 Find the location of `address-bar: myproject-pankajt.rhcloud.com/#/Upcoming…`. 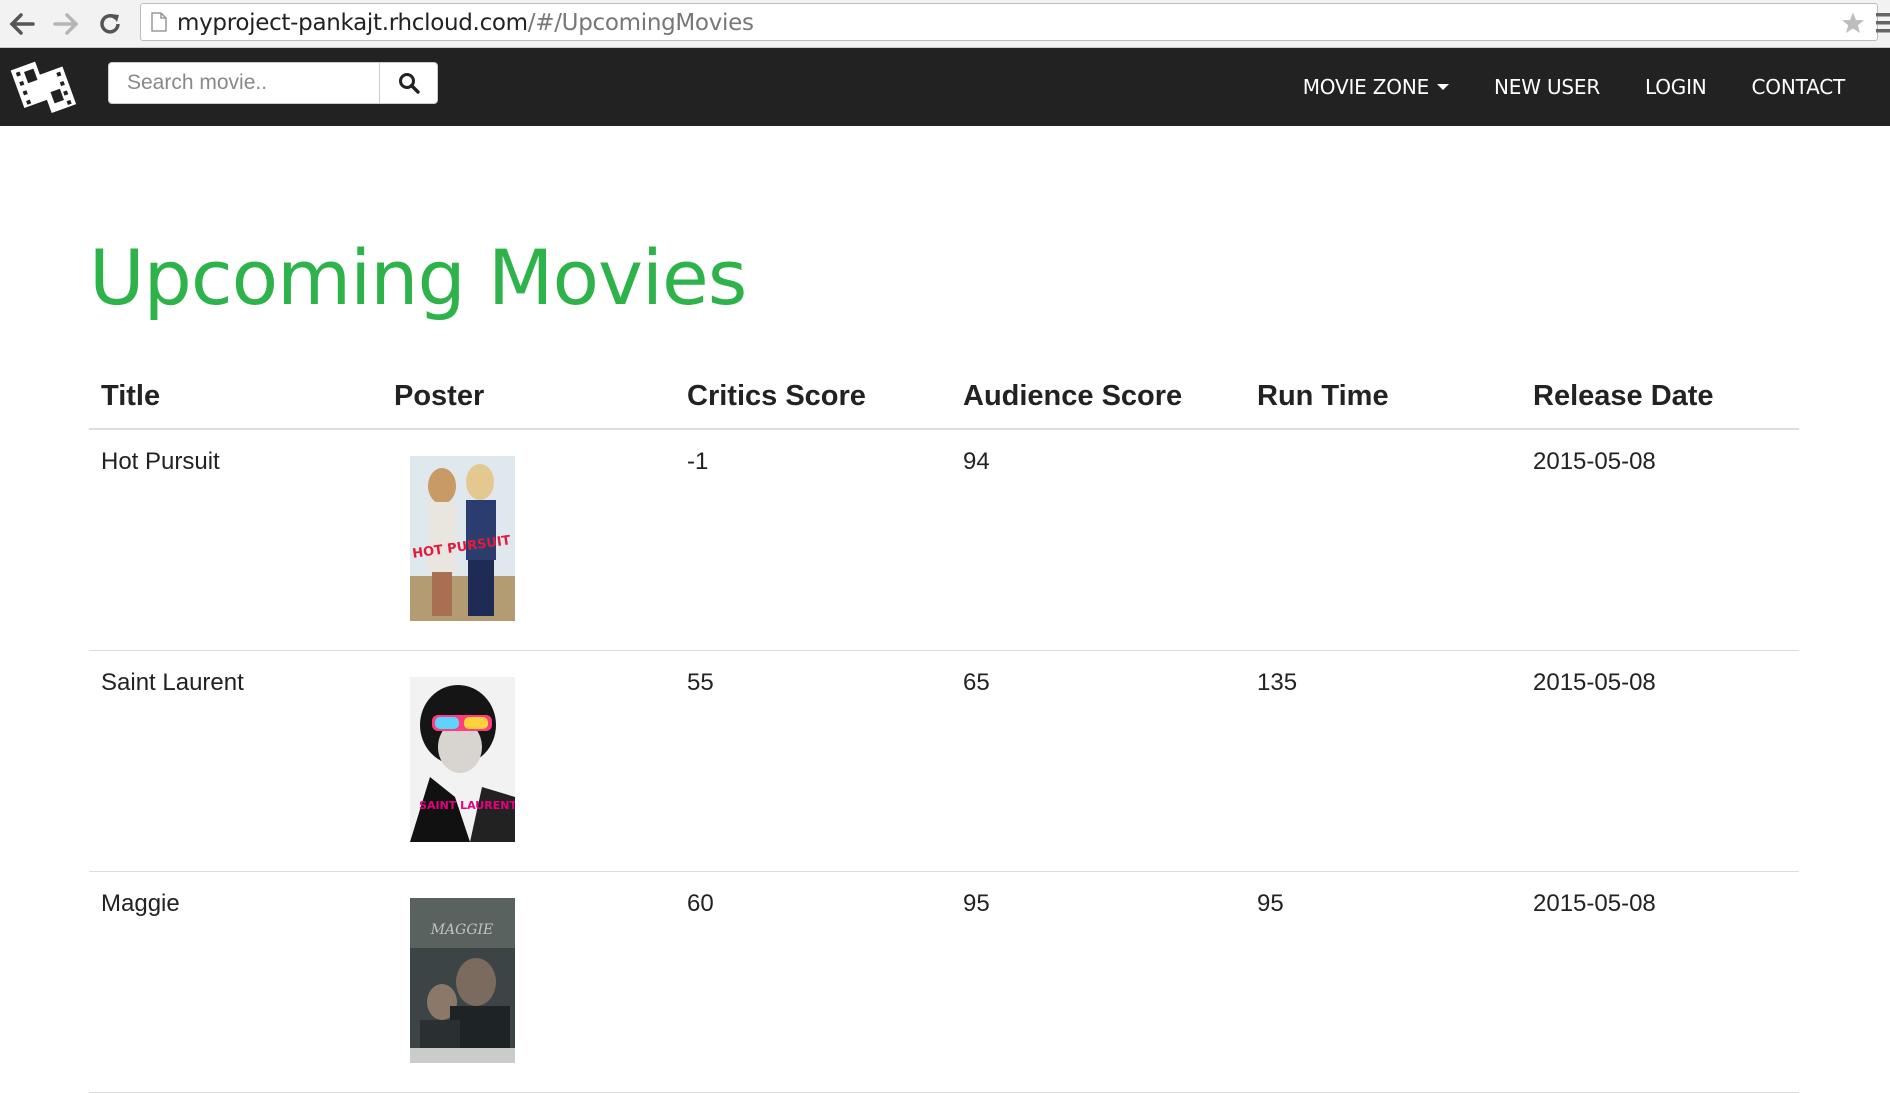

address-bar: myproject-pankajt.rhcloud.com/#/Upcoming… is located at coordinates (1009, 22).